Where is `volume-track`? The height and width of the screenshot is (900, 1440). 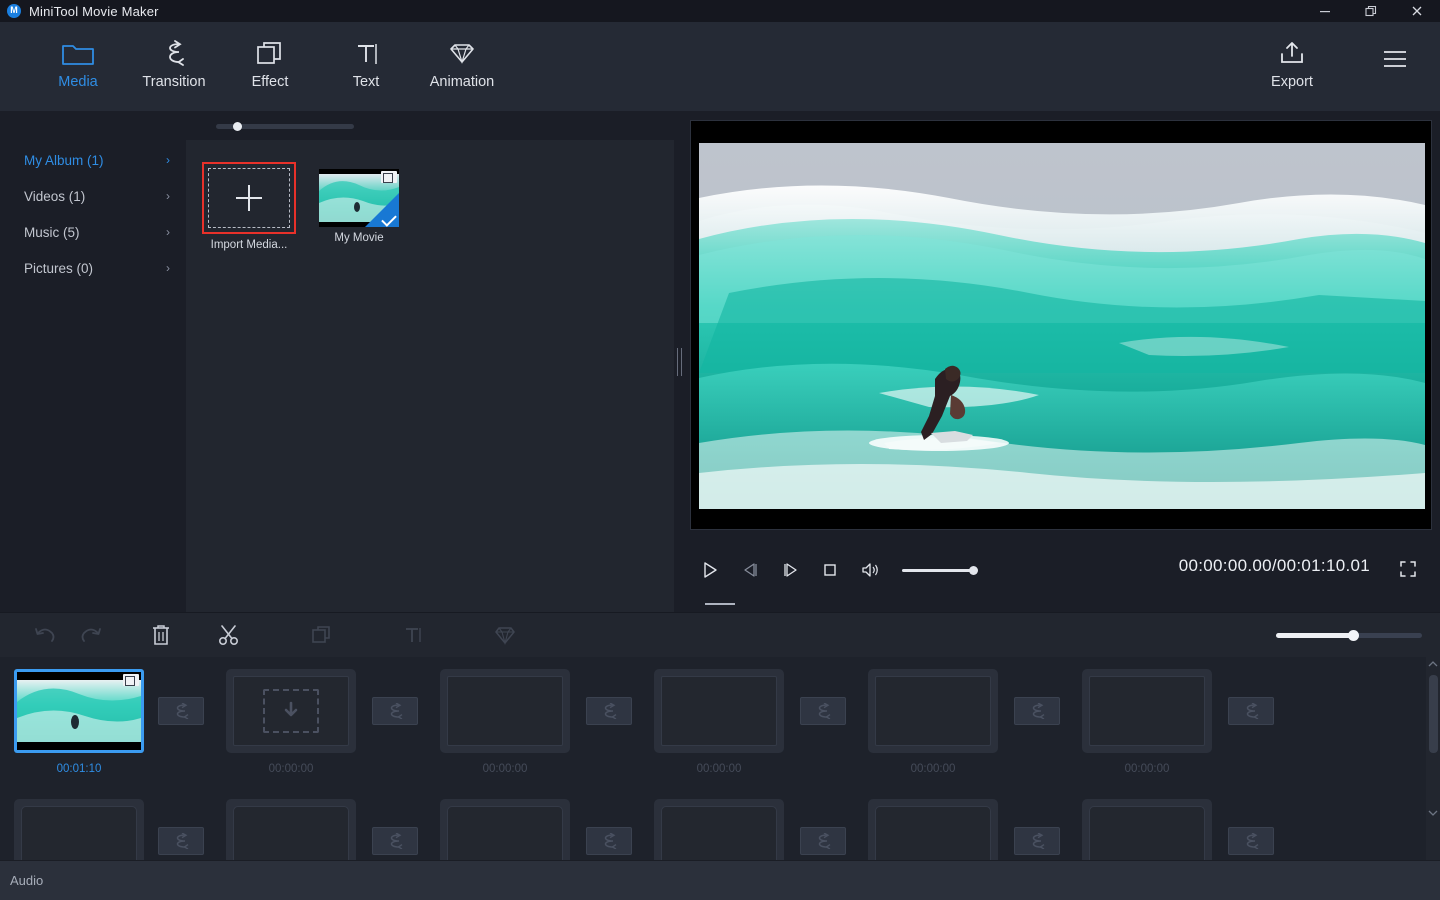
volume-track is located at coordinates (938, 570).